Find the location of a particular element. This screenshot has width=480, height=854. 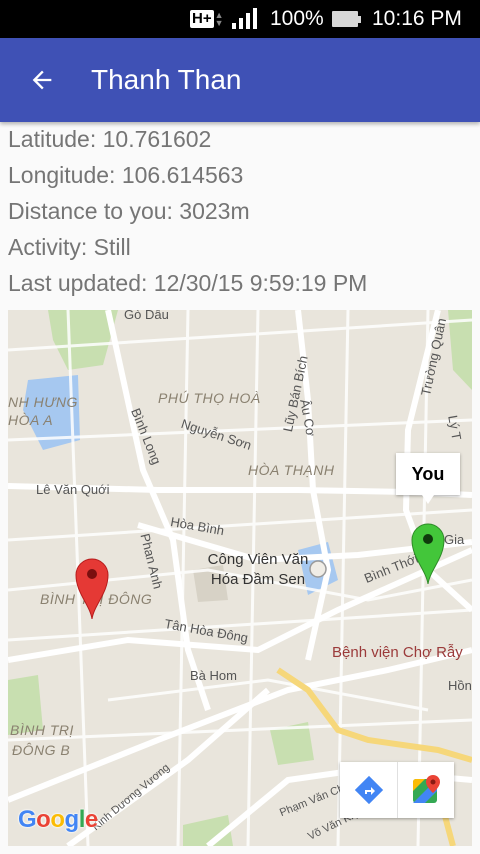

map-label-gia: Gia is located at coordinates (454, 539).